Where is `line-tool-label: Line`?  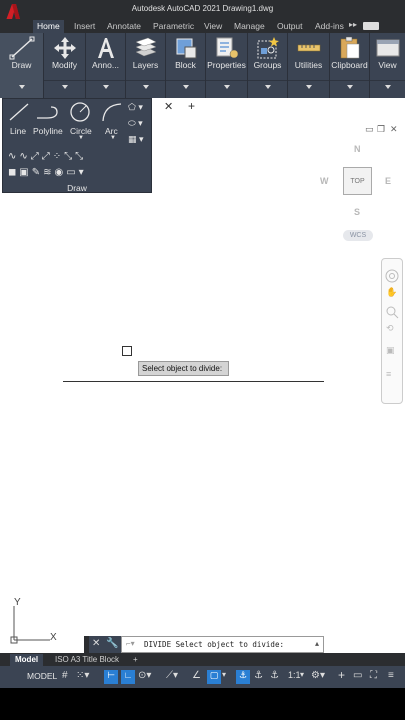
line-tool-label: Line is located at coordinates (18, 131).